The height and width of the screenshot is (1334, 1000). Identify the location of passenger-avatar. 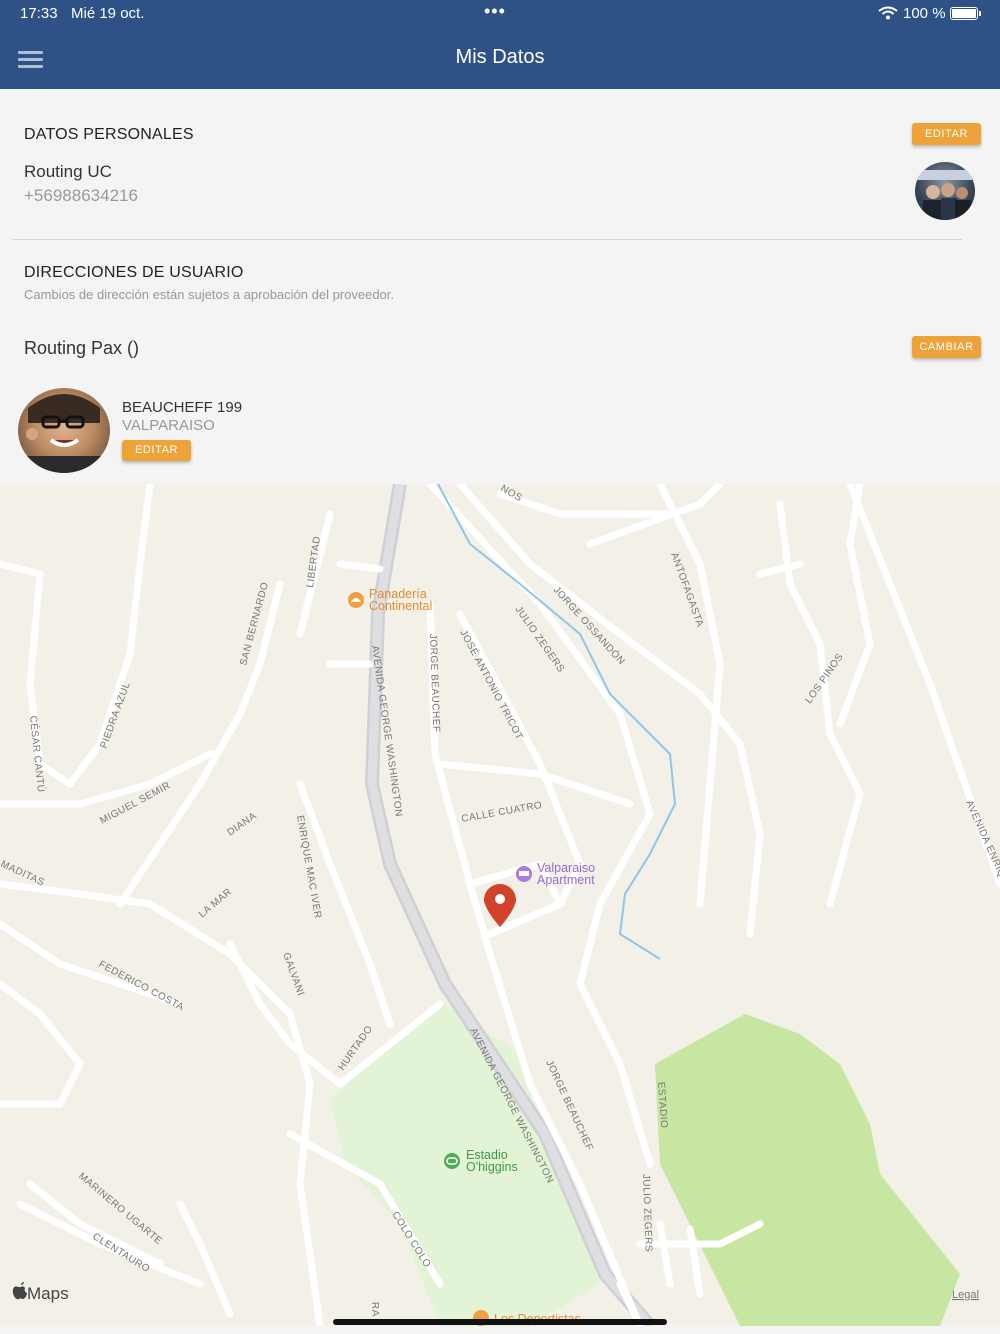
(64, 430).